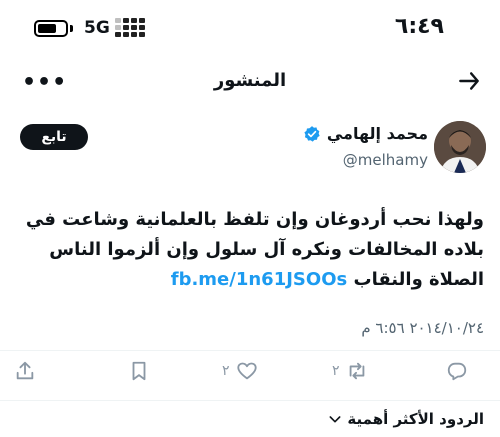  I want to click on post-link: fb.me/1n61JSOOs, so click(259, 279).